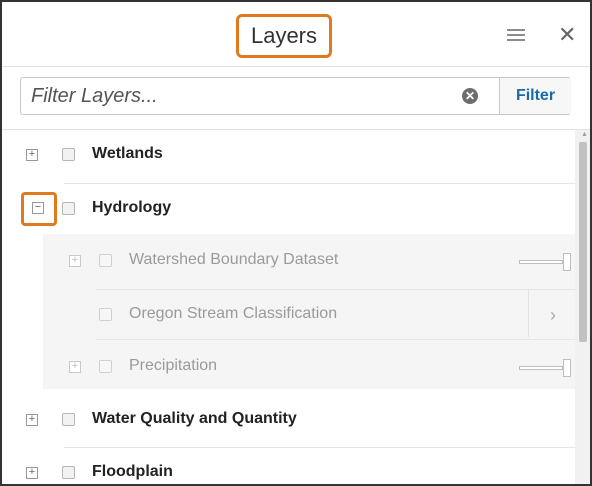  I want to click on menu-icon, so click(516, 36).